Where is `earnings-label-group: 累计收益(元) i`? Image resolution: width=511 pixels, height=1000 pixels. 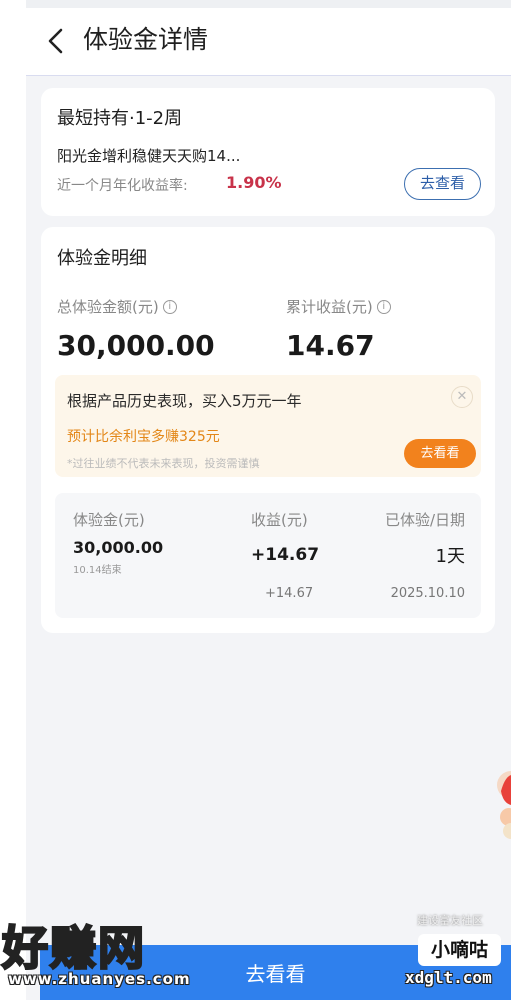 earnings-label-group: 累计收益(元) i is located at coordinates (338, 306).